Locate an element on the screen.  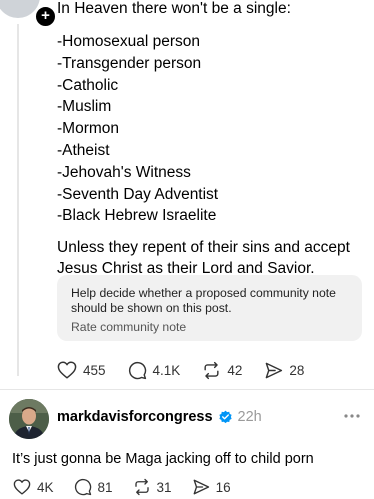
list-item: -Catholic is located at coordinates (88, 85).